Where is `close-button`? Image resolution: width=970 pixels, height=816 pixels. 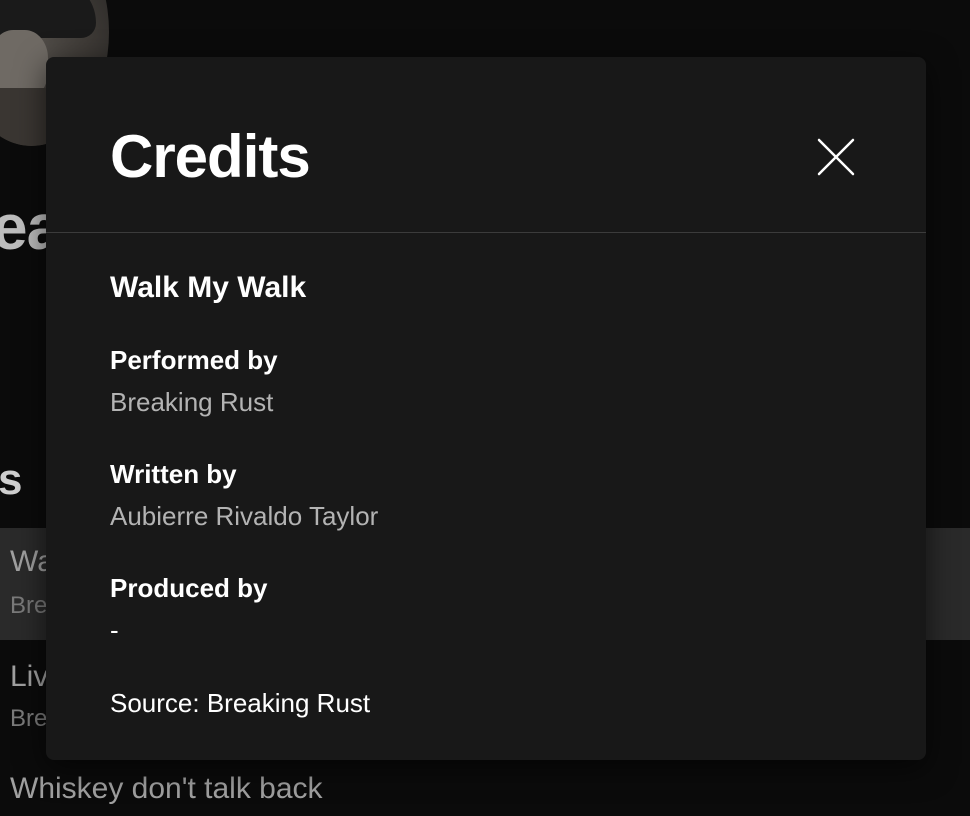
close-button is located at coordinates (836, 157).